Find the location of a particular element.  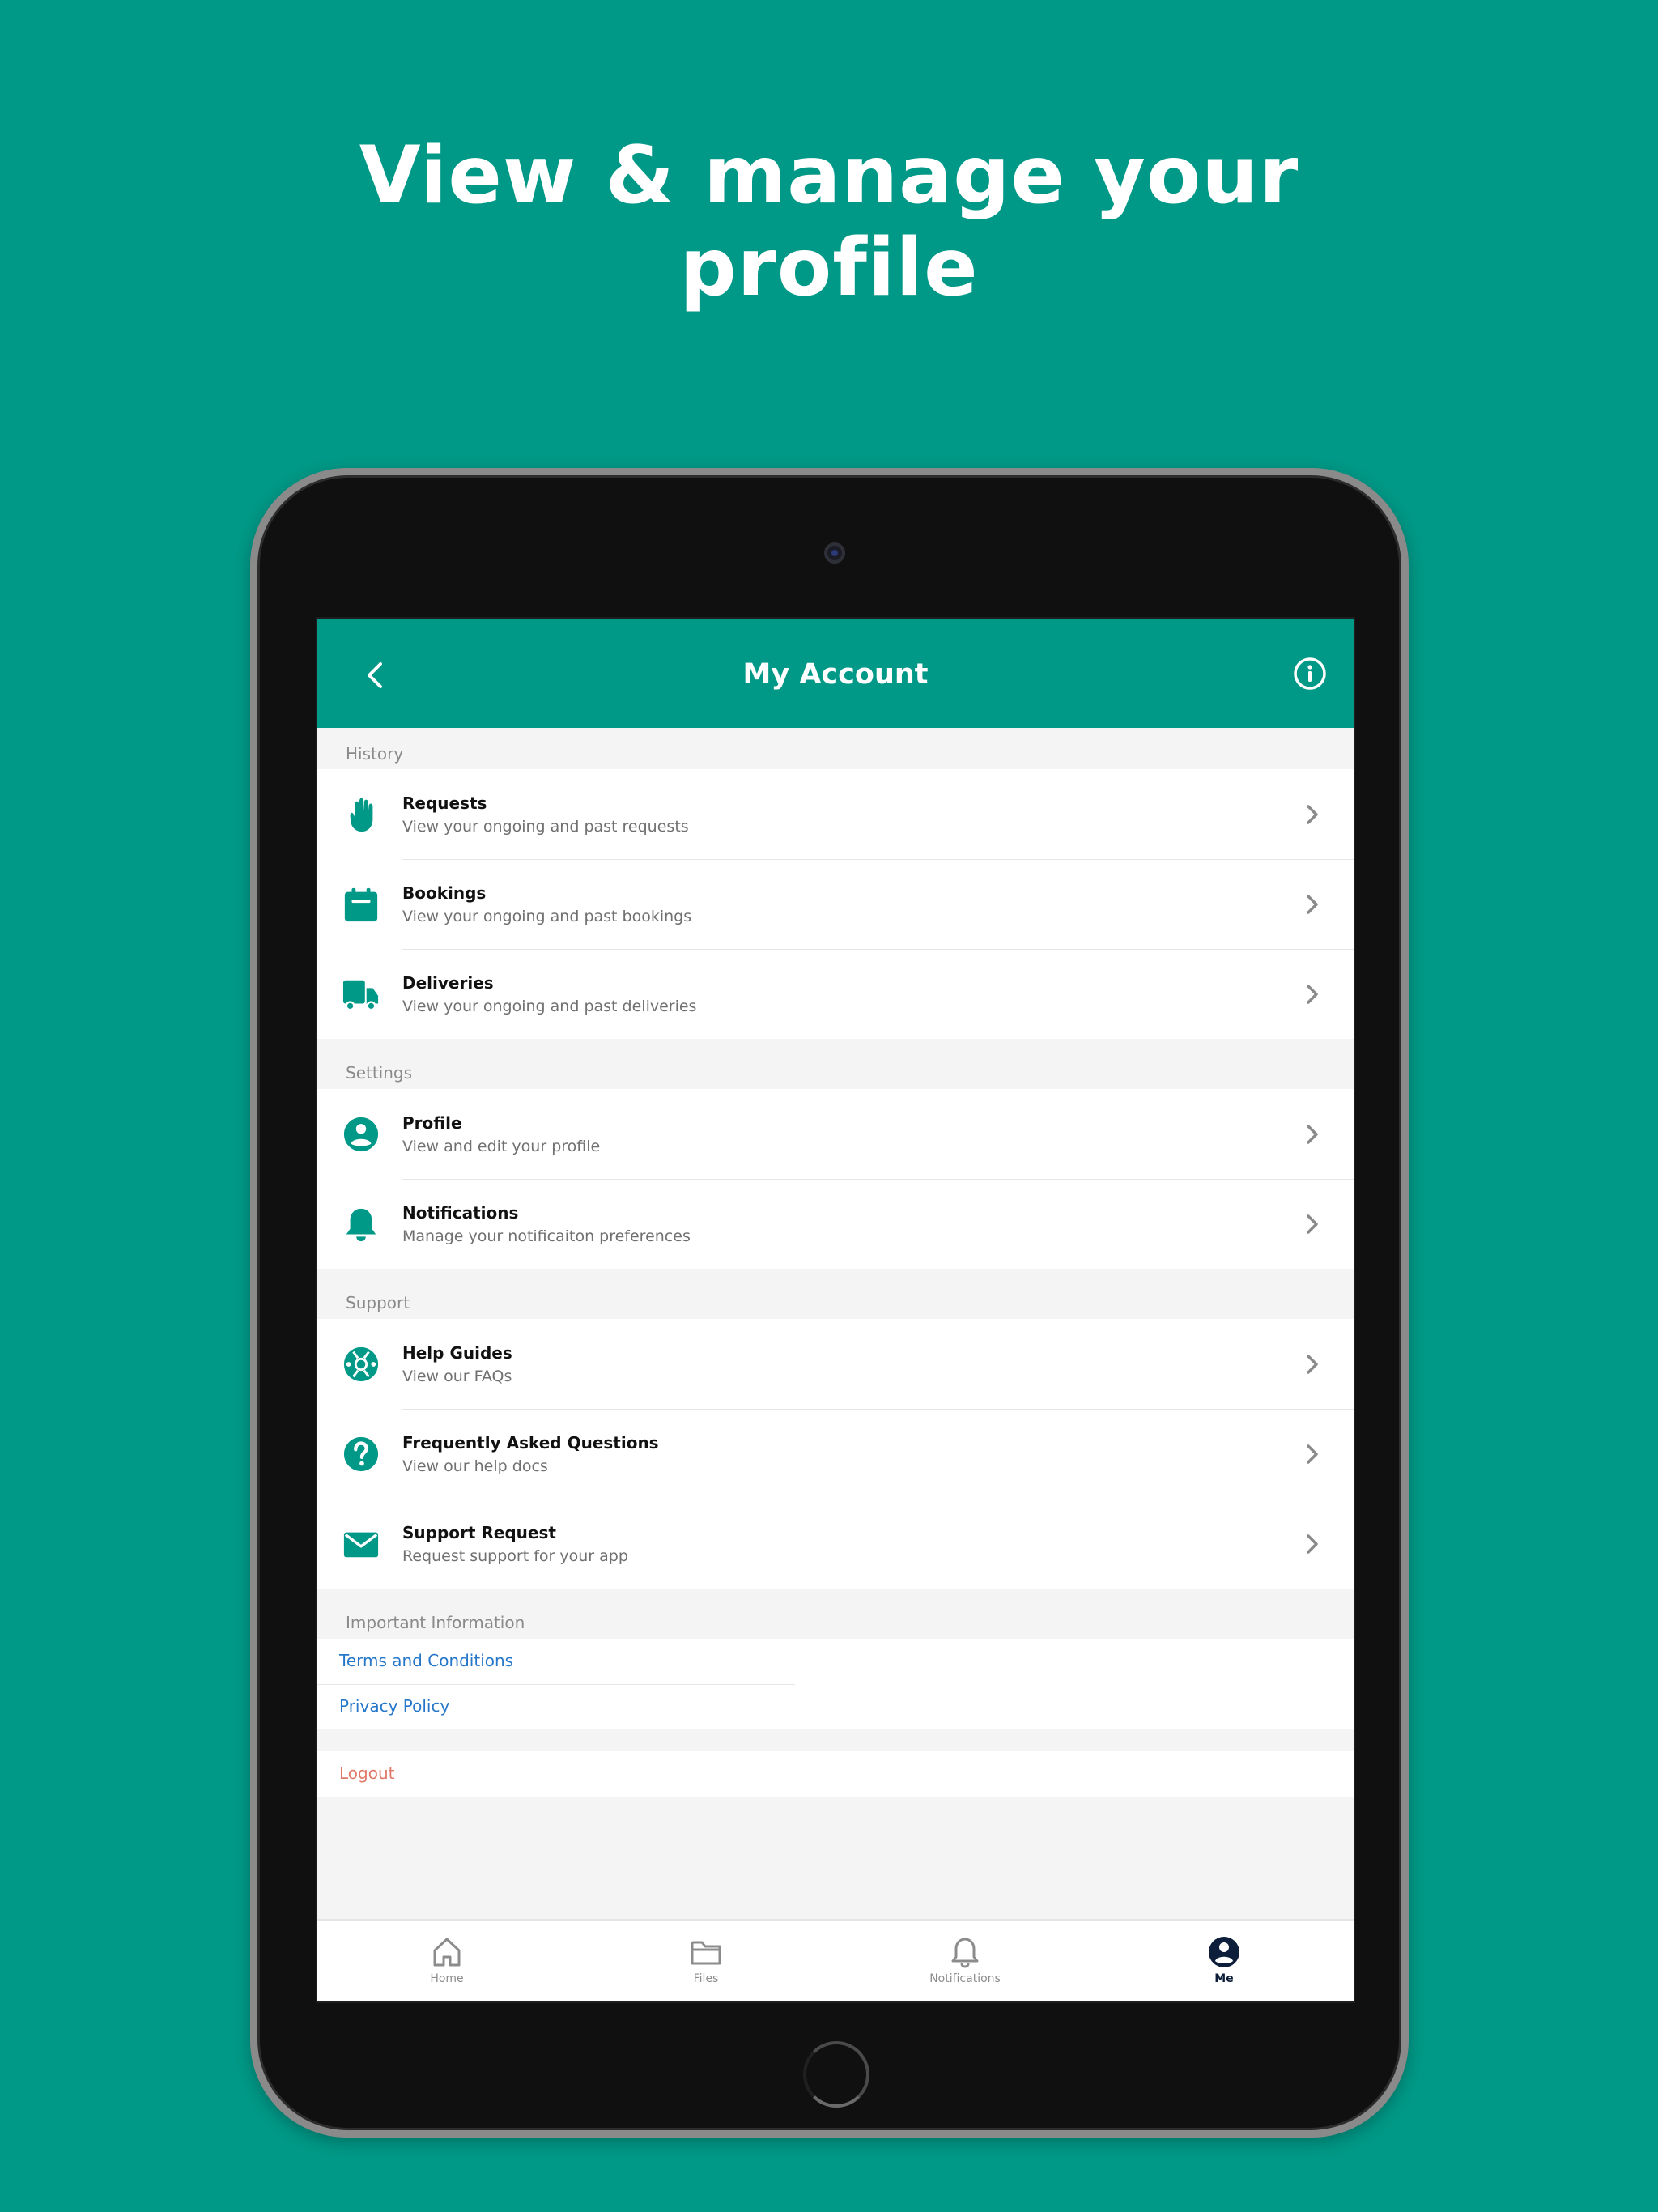

menu-item-subtitle: Request support for your app is located at coordinates (515, 1556).